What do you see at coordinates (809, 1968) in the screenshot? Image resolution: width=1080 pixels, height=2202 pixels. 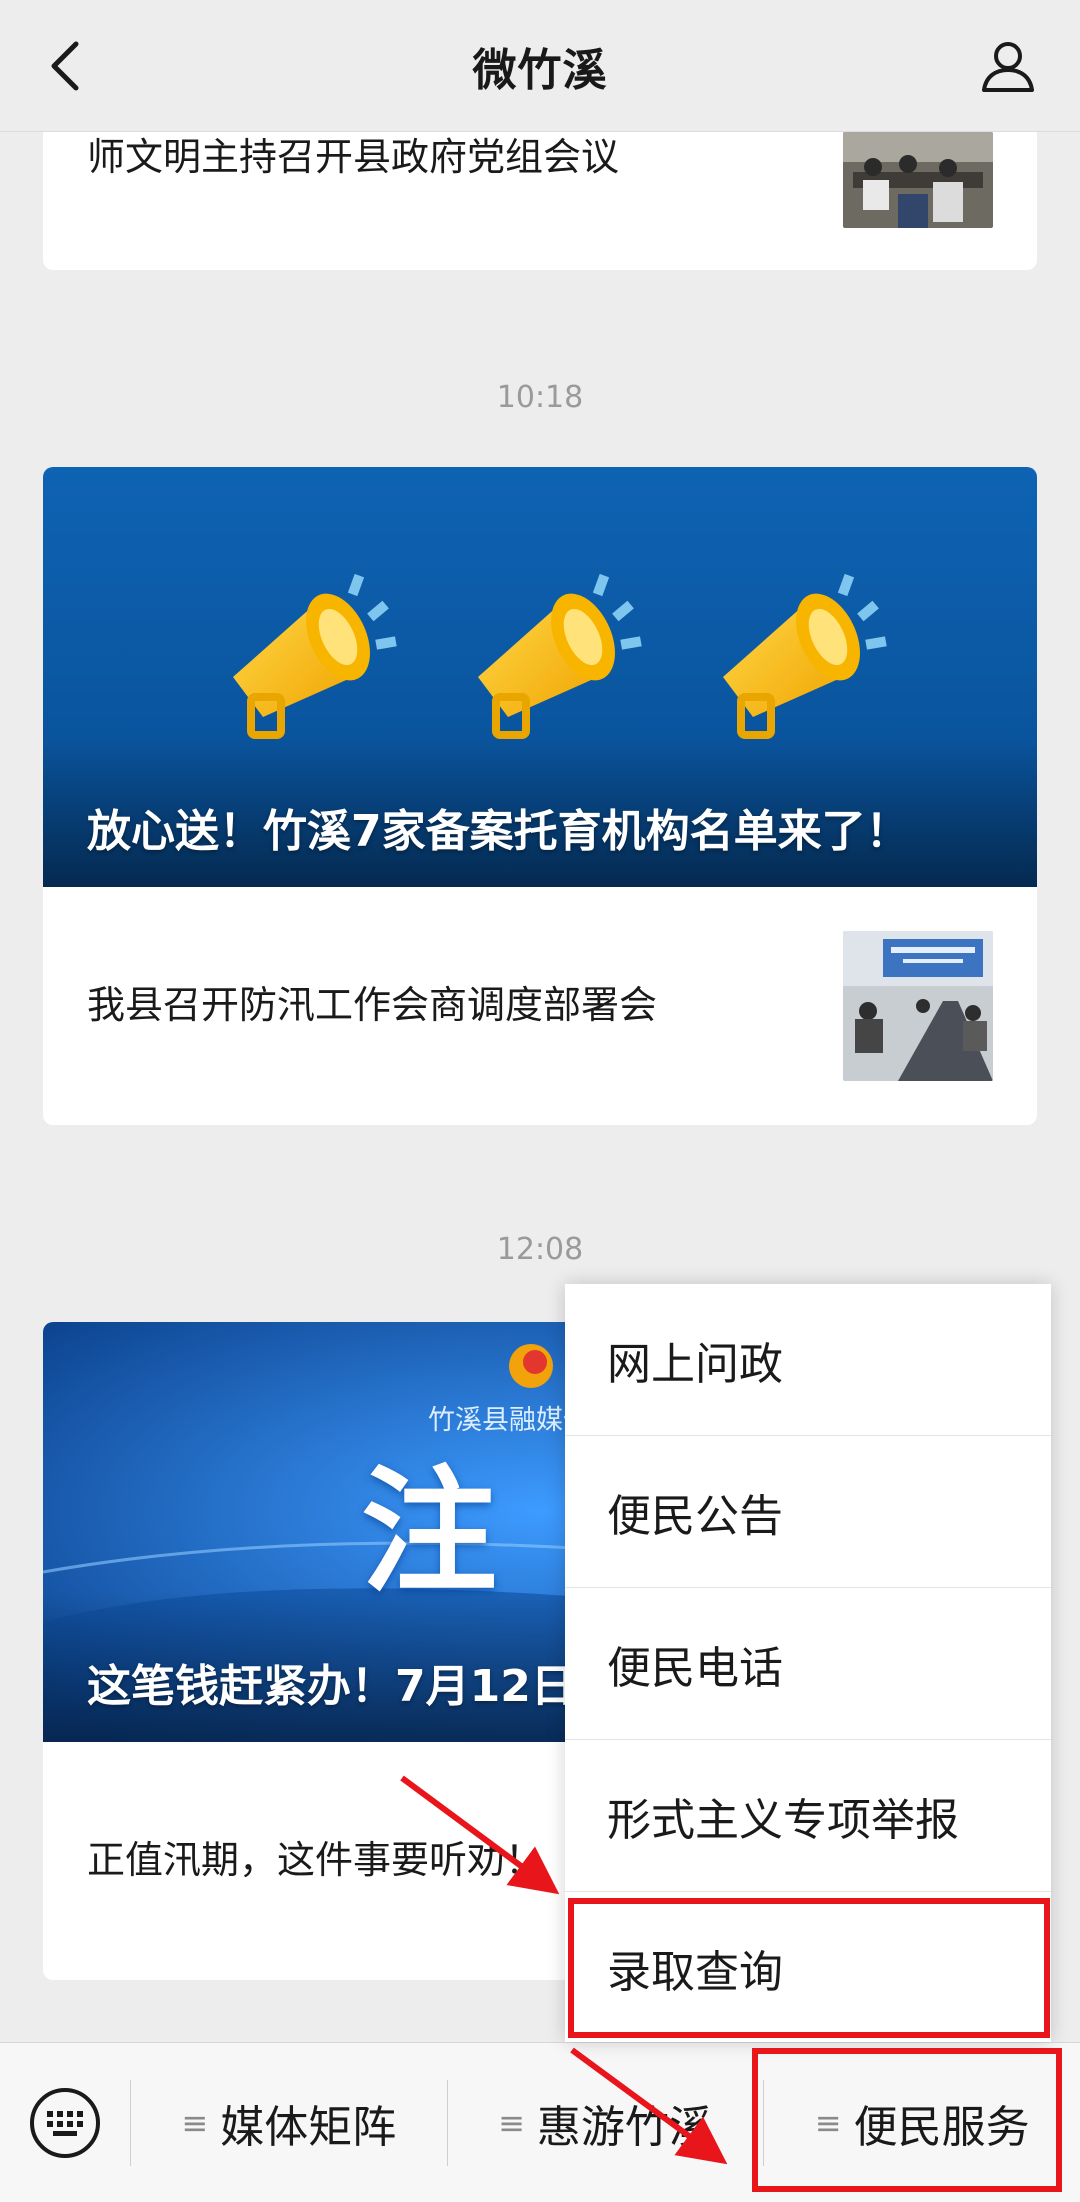 I see `highlight-box-admission-query` at bounding box center [809, 1968].